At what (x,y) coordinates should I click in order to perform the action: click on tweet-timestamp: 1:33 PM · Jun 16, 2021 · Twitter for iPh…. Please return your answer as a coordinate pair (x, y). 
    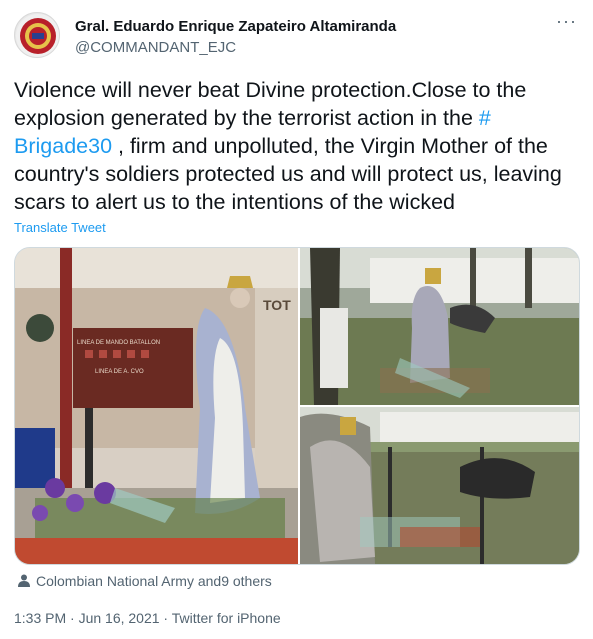
    Looking at the image, I should click on (147, 618).